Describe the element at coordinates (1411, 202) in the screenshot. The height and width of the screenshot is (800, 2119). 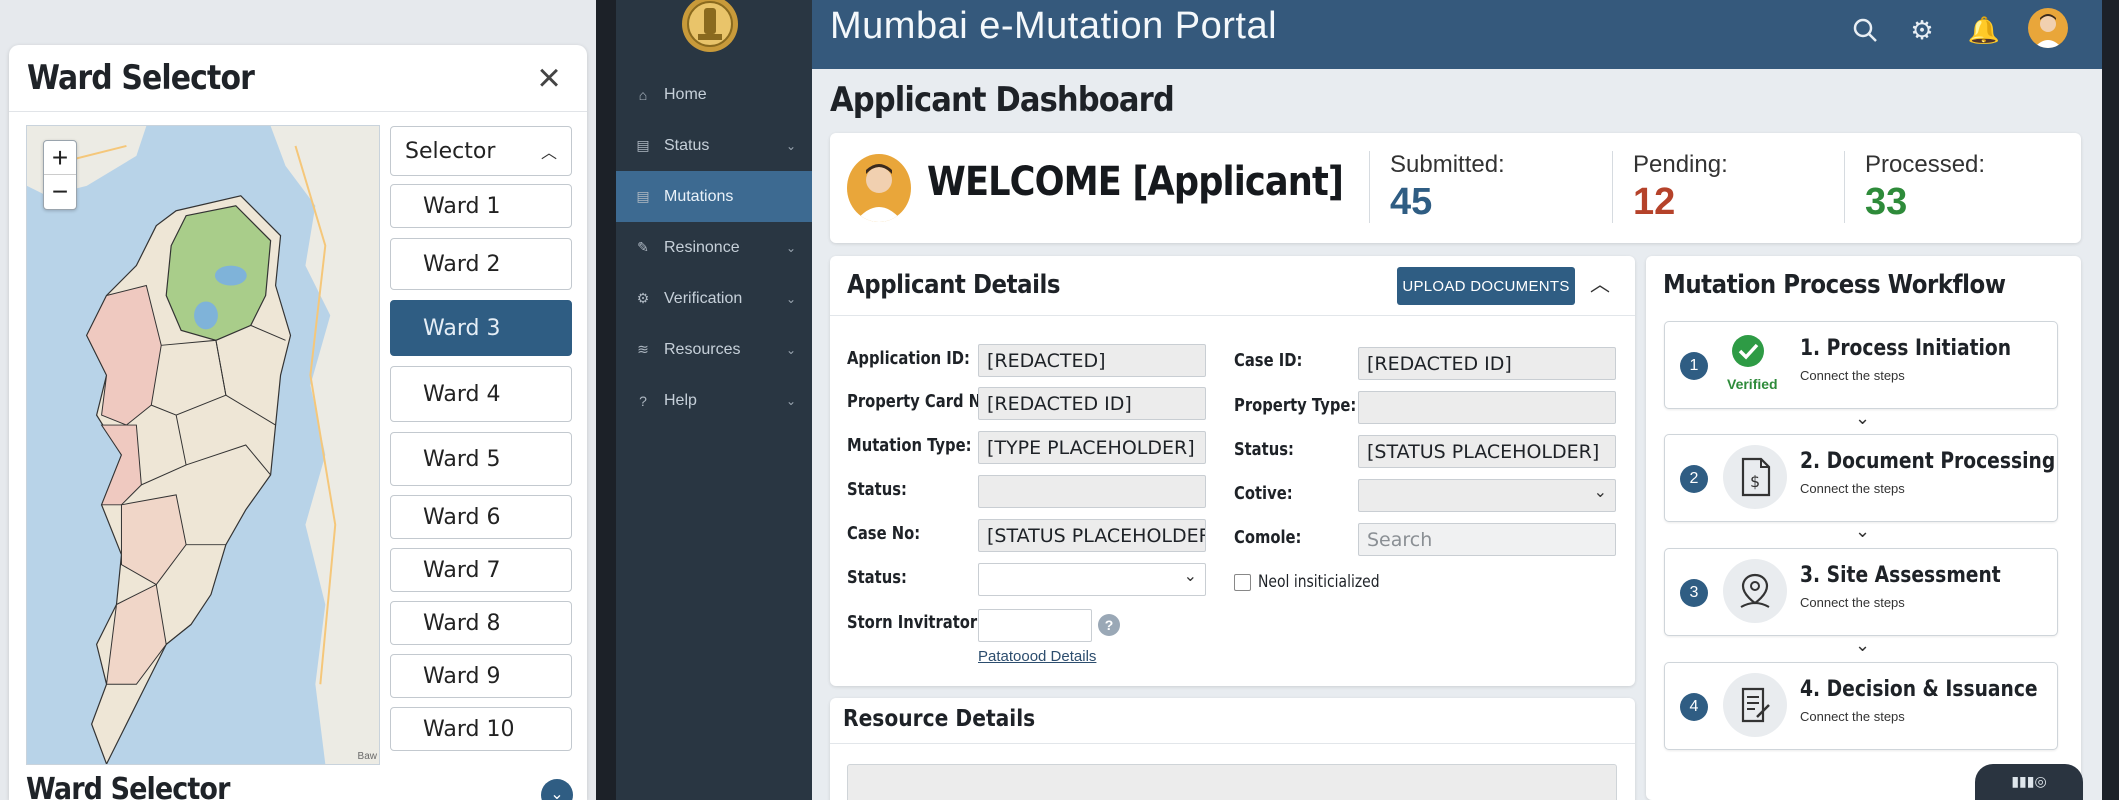
I see `stat-value: 45` at that location.